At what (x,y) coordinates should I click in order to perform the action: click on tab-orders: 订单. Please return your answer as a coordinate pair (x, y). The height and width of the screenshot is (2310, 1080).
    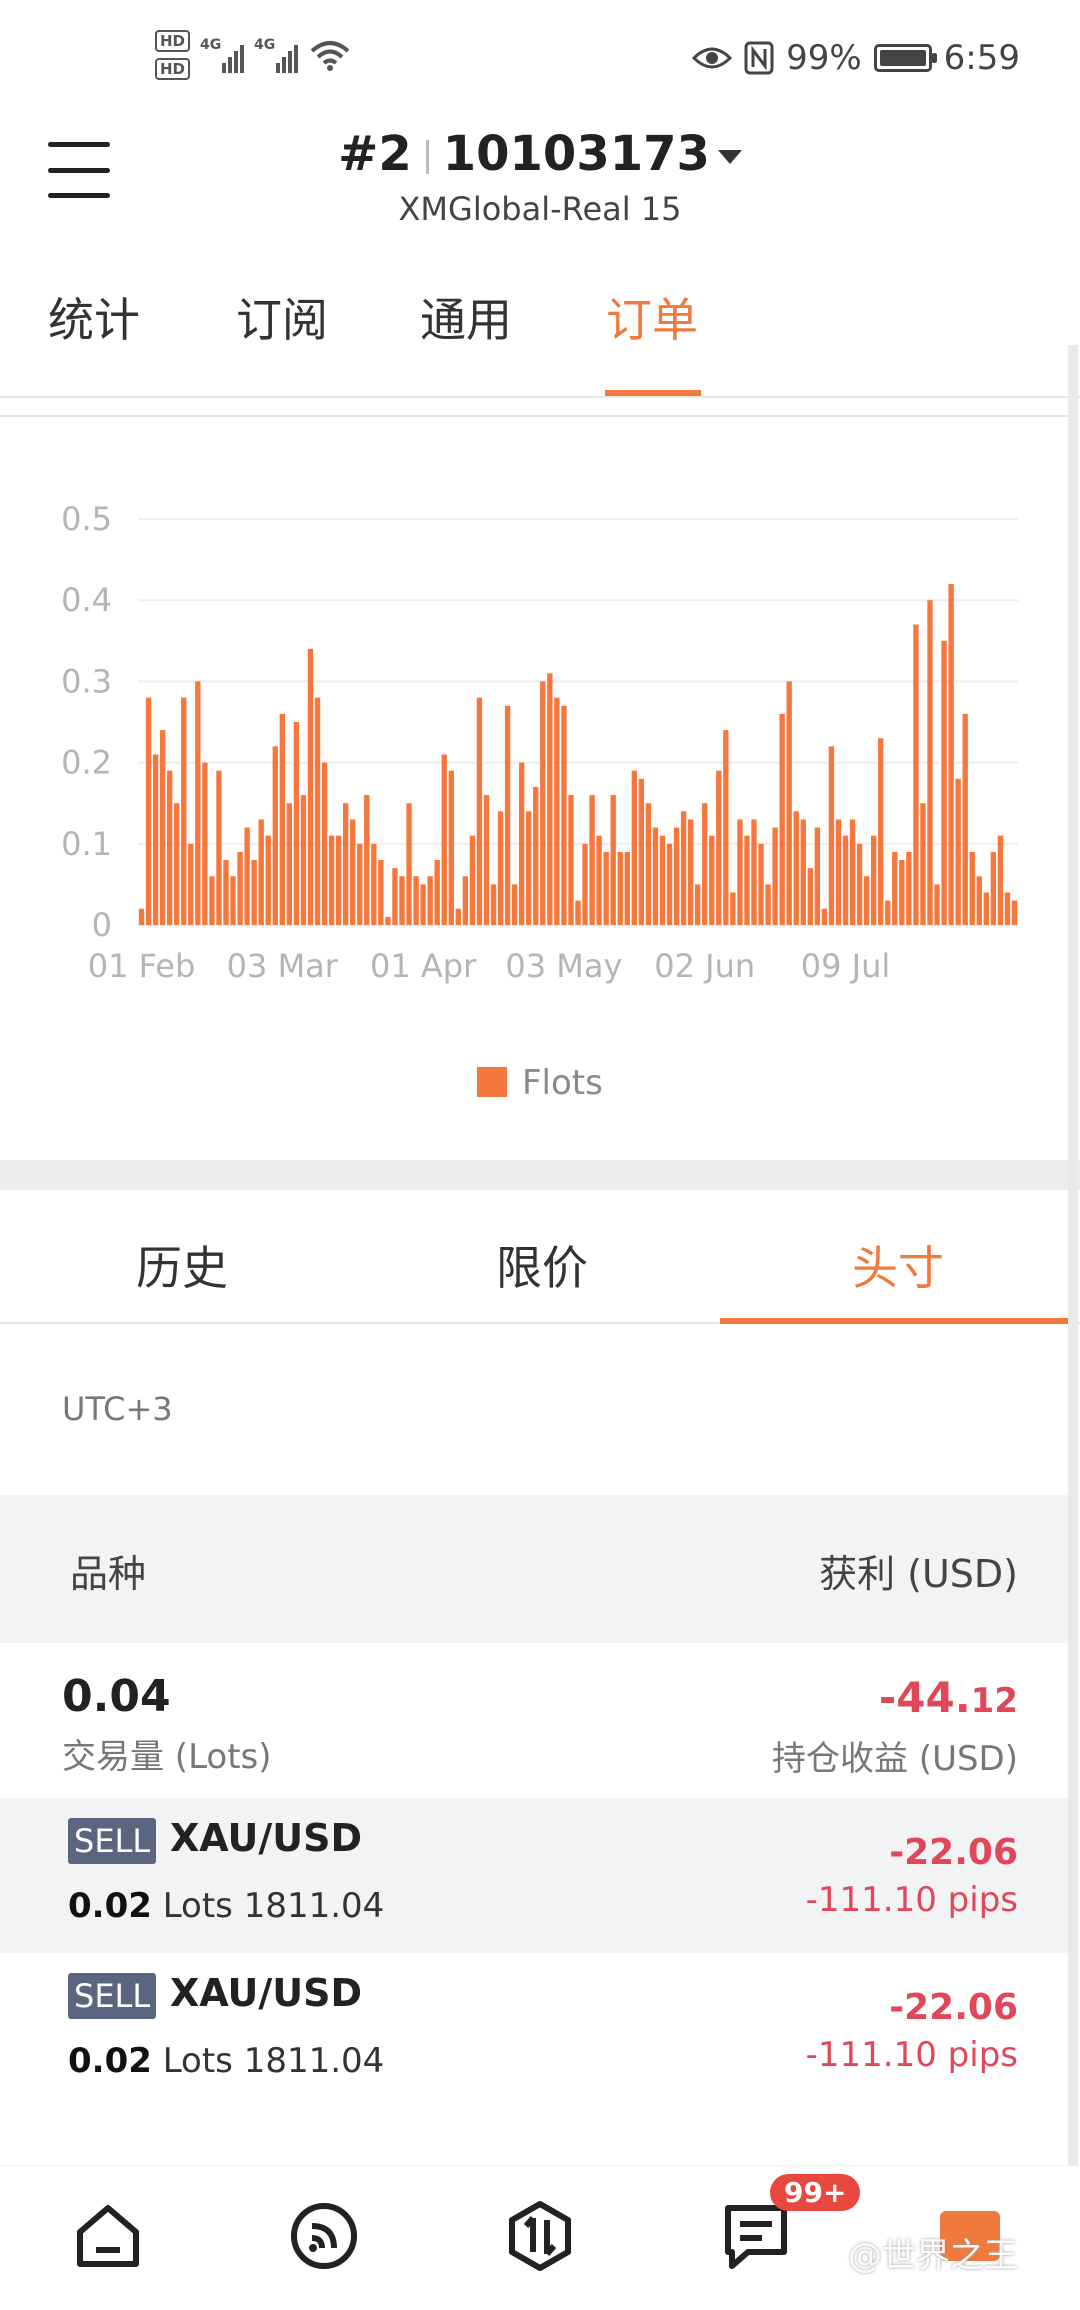
    Looking at the image, I should click on (652, 317).